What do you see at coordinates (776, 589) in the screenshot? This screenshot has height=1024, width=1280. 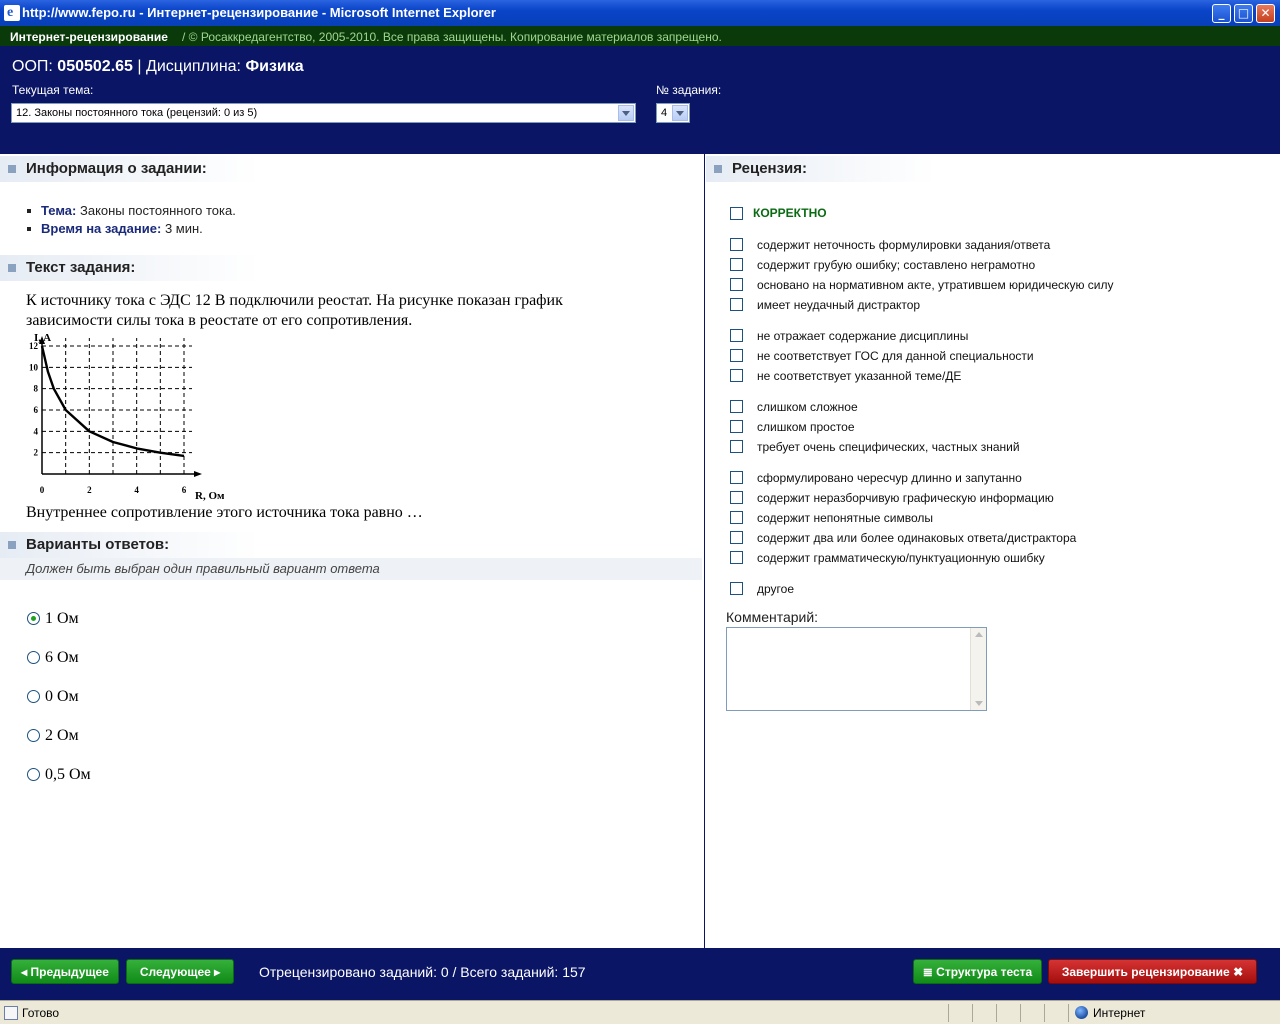 I see `review-item-other: другое` at bounding box center [776, 589].